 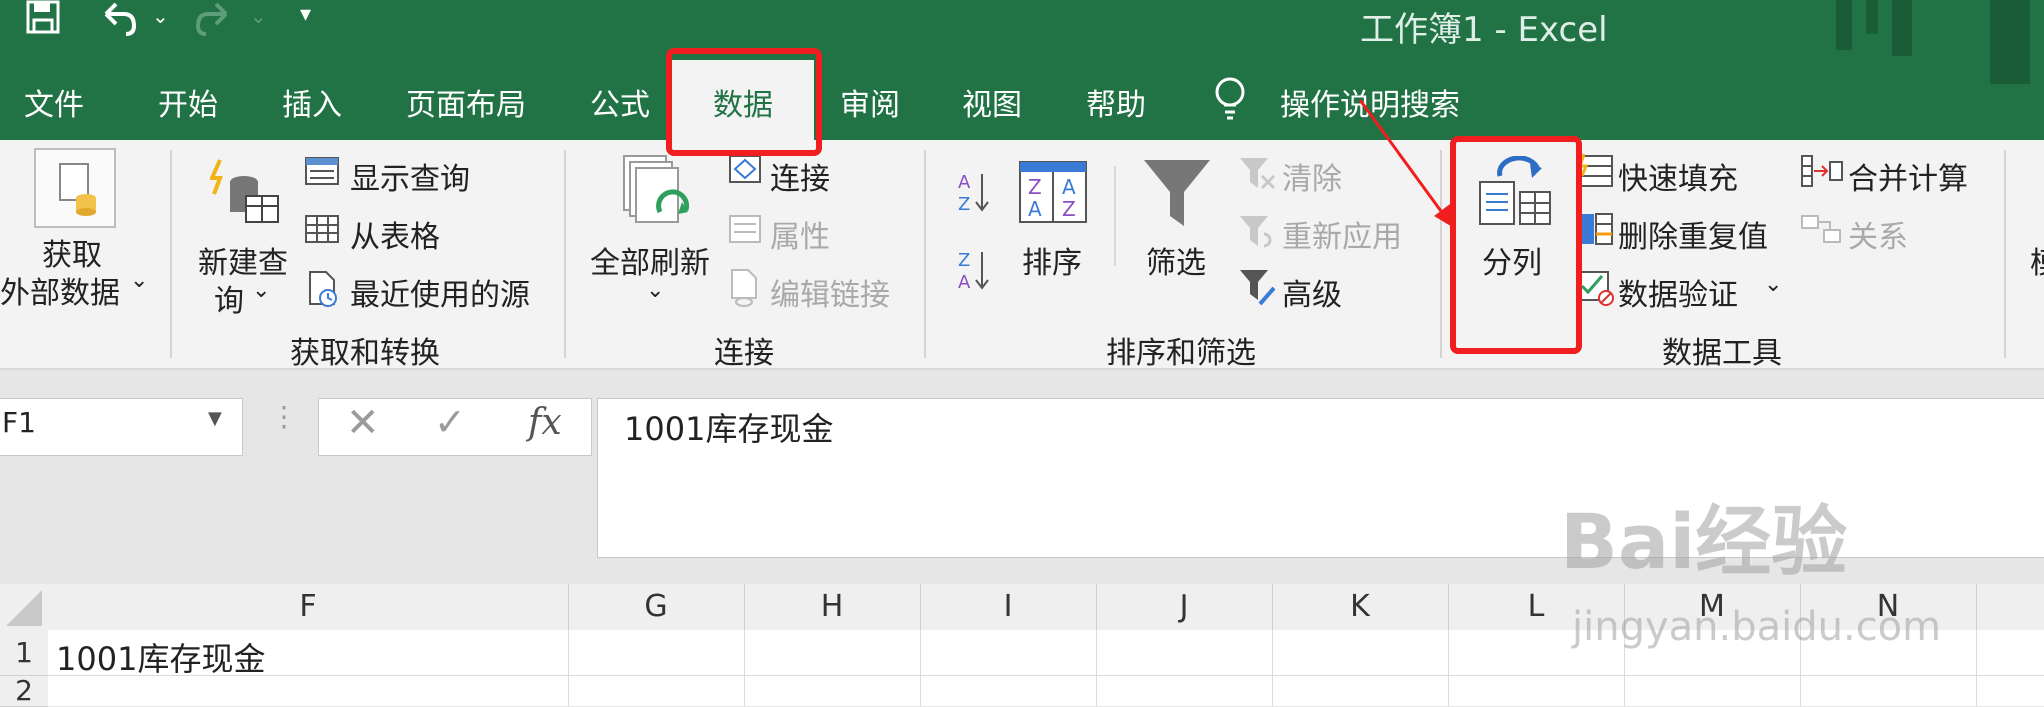 I want to click on group-label-connections: 连接, so click(x=744, y=353).